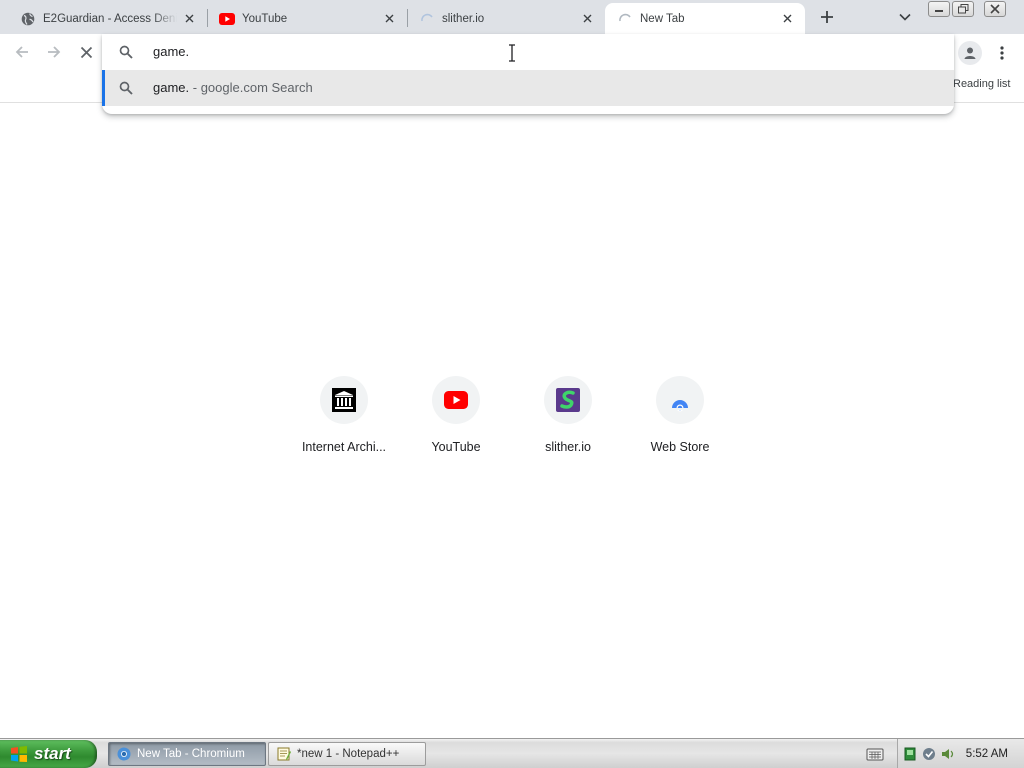  I want to click on tab-title: YouTube, so click(265, 18).